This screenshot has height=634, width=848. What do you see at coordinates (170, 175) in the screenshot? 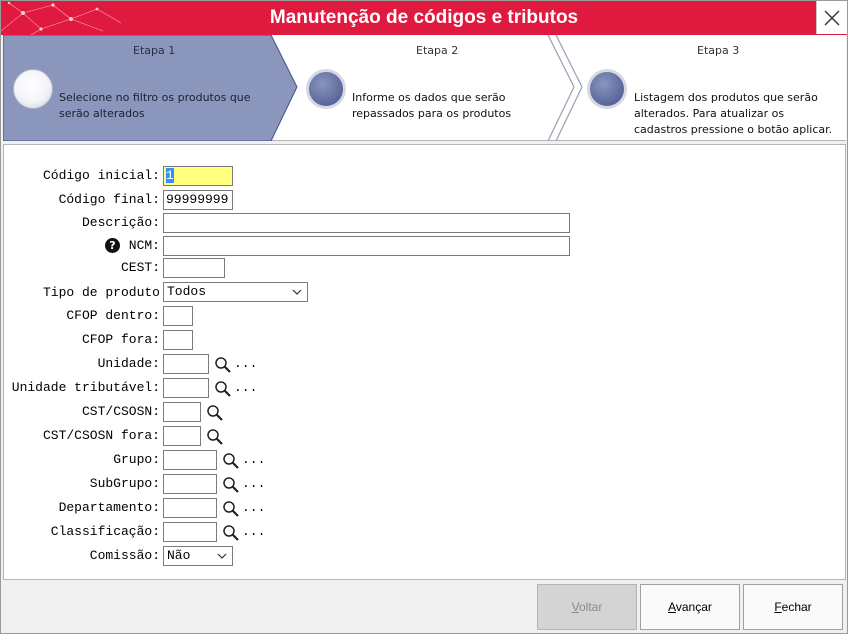
I see `codigo-inicial-value: 1` at bounding box center [170, 175].